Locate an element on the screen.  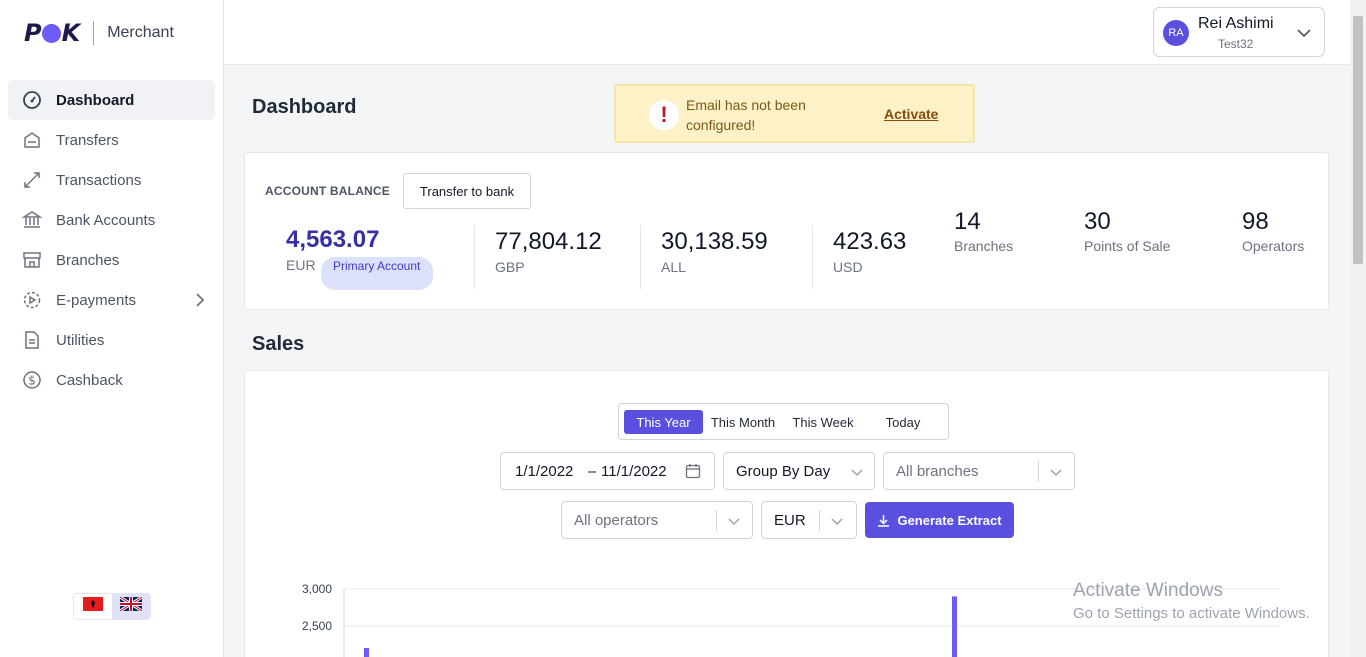
currency-select: EUR is located at coordinates (809, 520).